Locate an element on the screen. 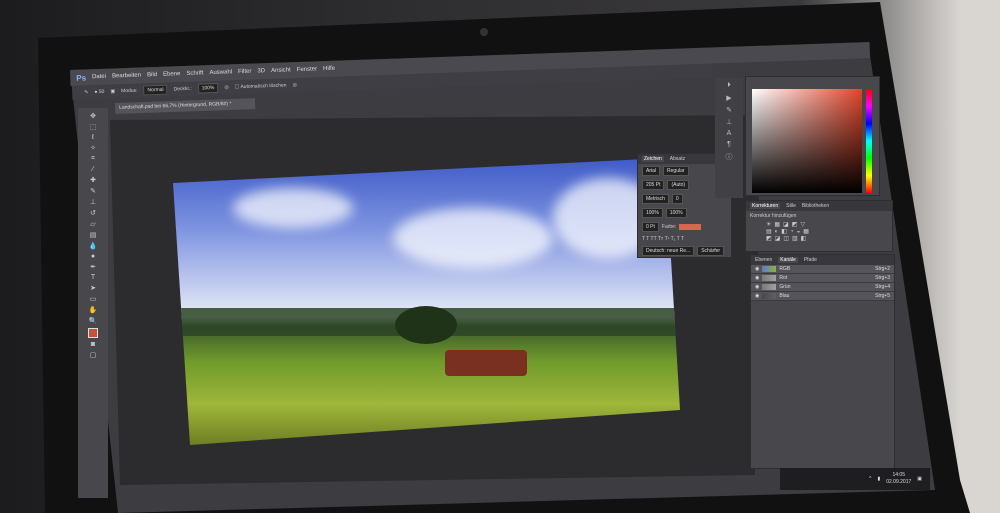  blur-icon: 💧 is located at coordinates (93, 246).